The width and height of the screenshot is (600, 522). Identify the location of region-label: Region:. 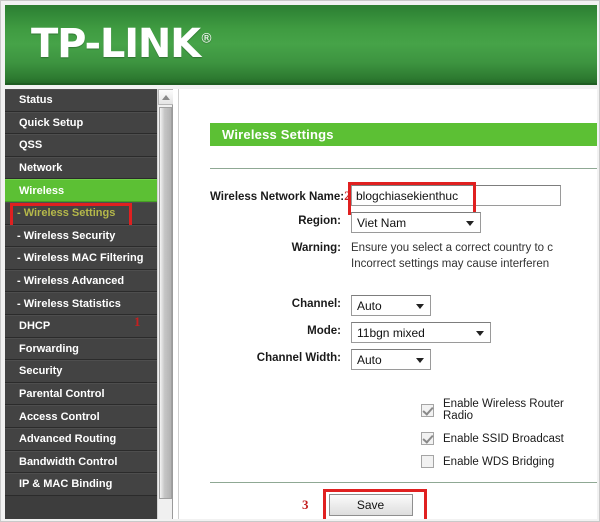
(319, 221).